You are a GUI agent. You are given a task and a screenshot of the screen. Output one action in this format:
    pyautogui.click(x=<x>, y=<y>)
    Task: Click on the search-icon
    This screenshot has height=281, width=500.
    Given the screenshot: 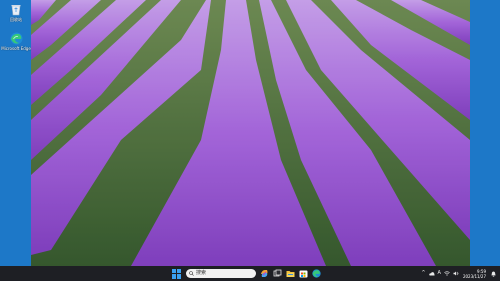 What is the action you would take?
    pyautogui.click(x=191, y=273)
    